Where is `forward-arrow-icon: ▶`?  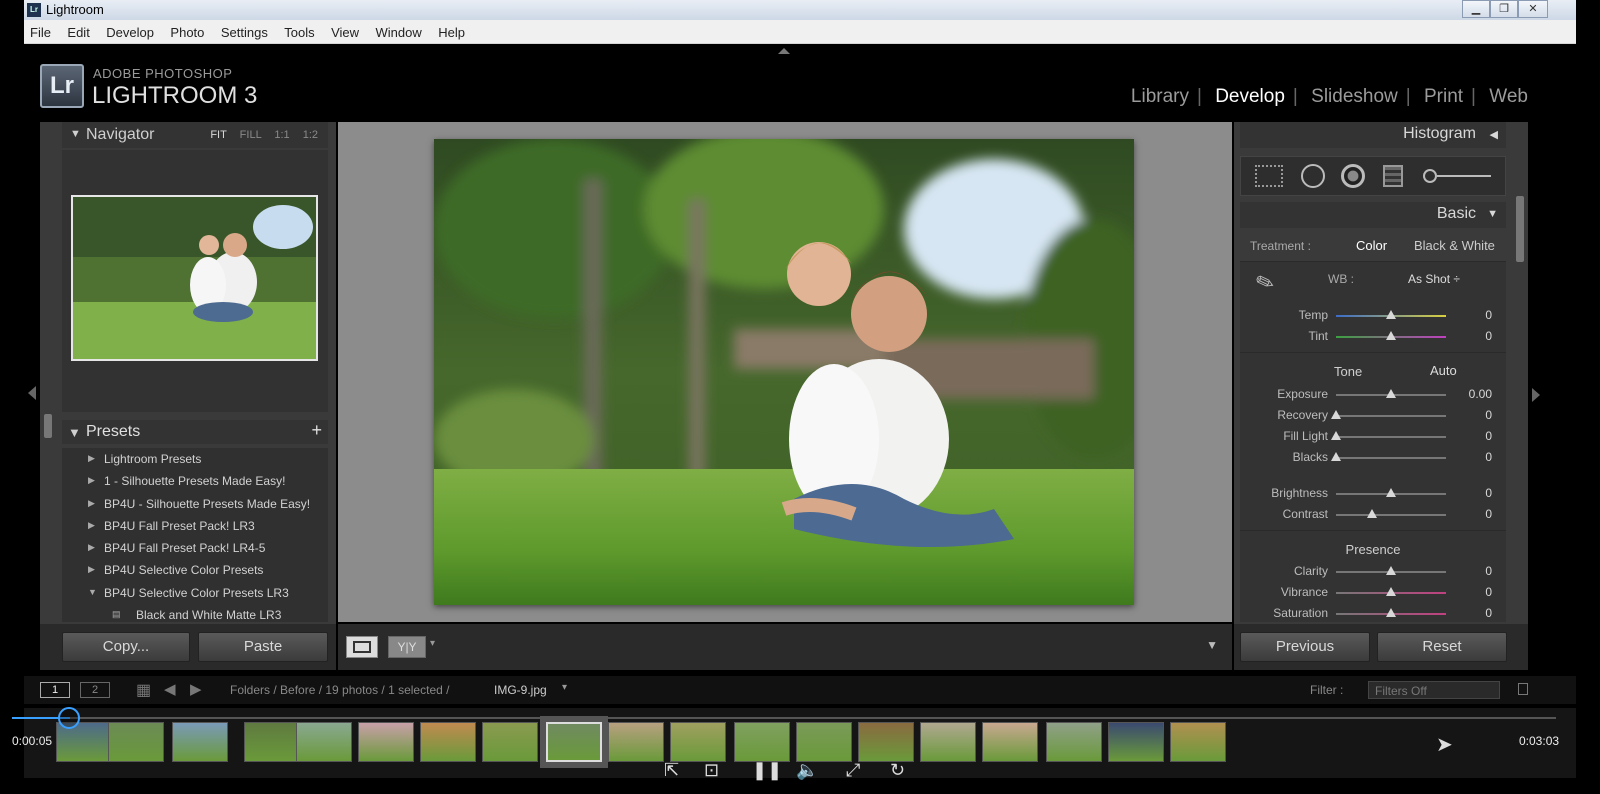
forward-arrow-icon: ▶ is located at coordinates (196, 689).